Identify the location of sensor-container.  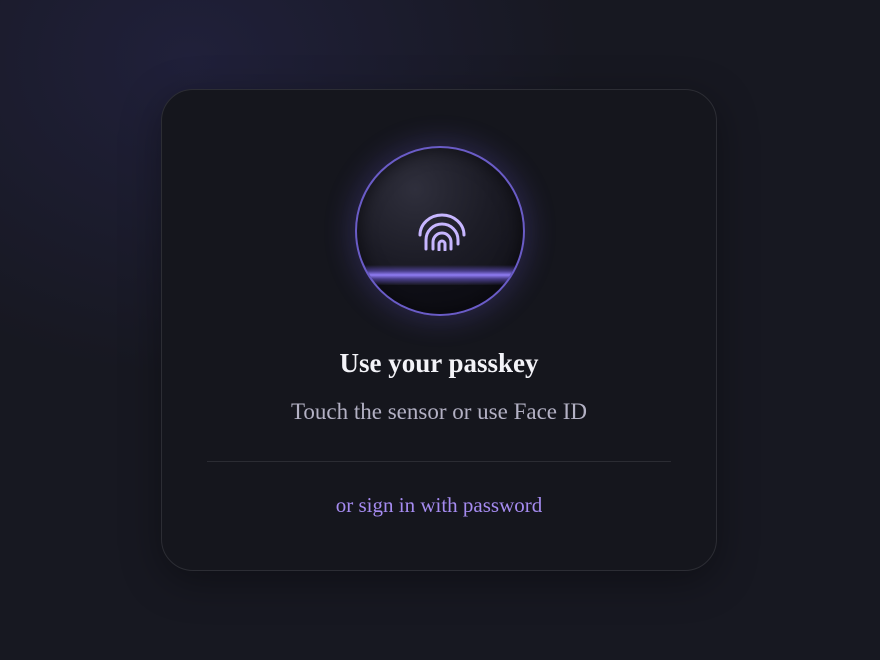
(440, 231).